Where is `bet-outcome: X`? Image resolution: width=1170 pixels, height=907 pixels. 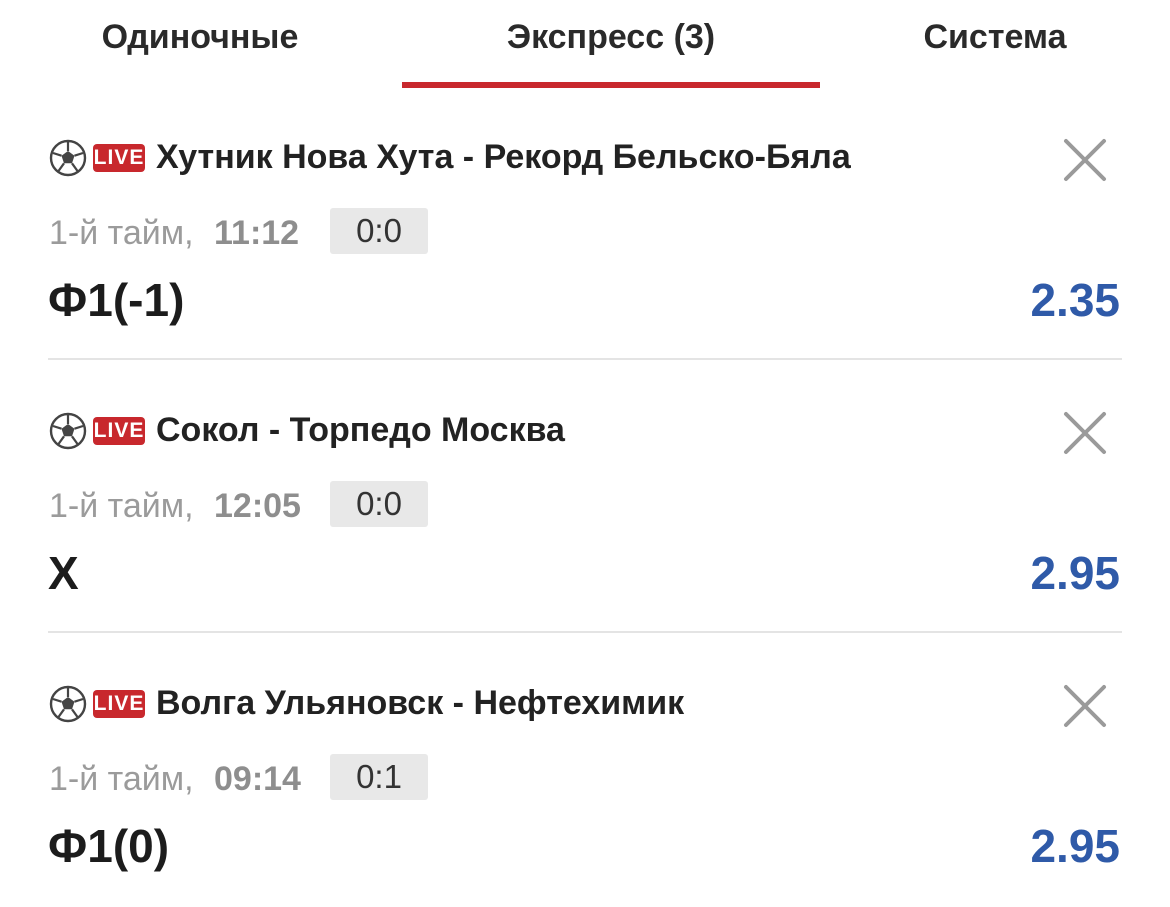 bet-outcome: X is located at coordinates (63, 573).